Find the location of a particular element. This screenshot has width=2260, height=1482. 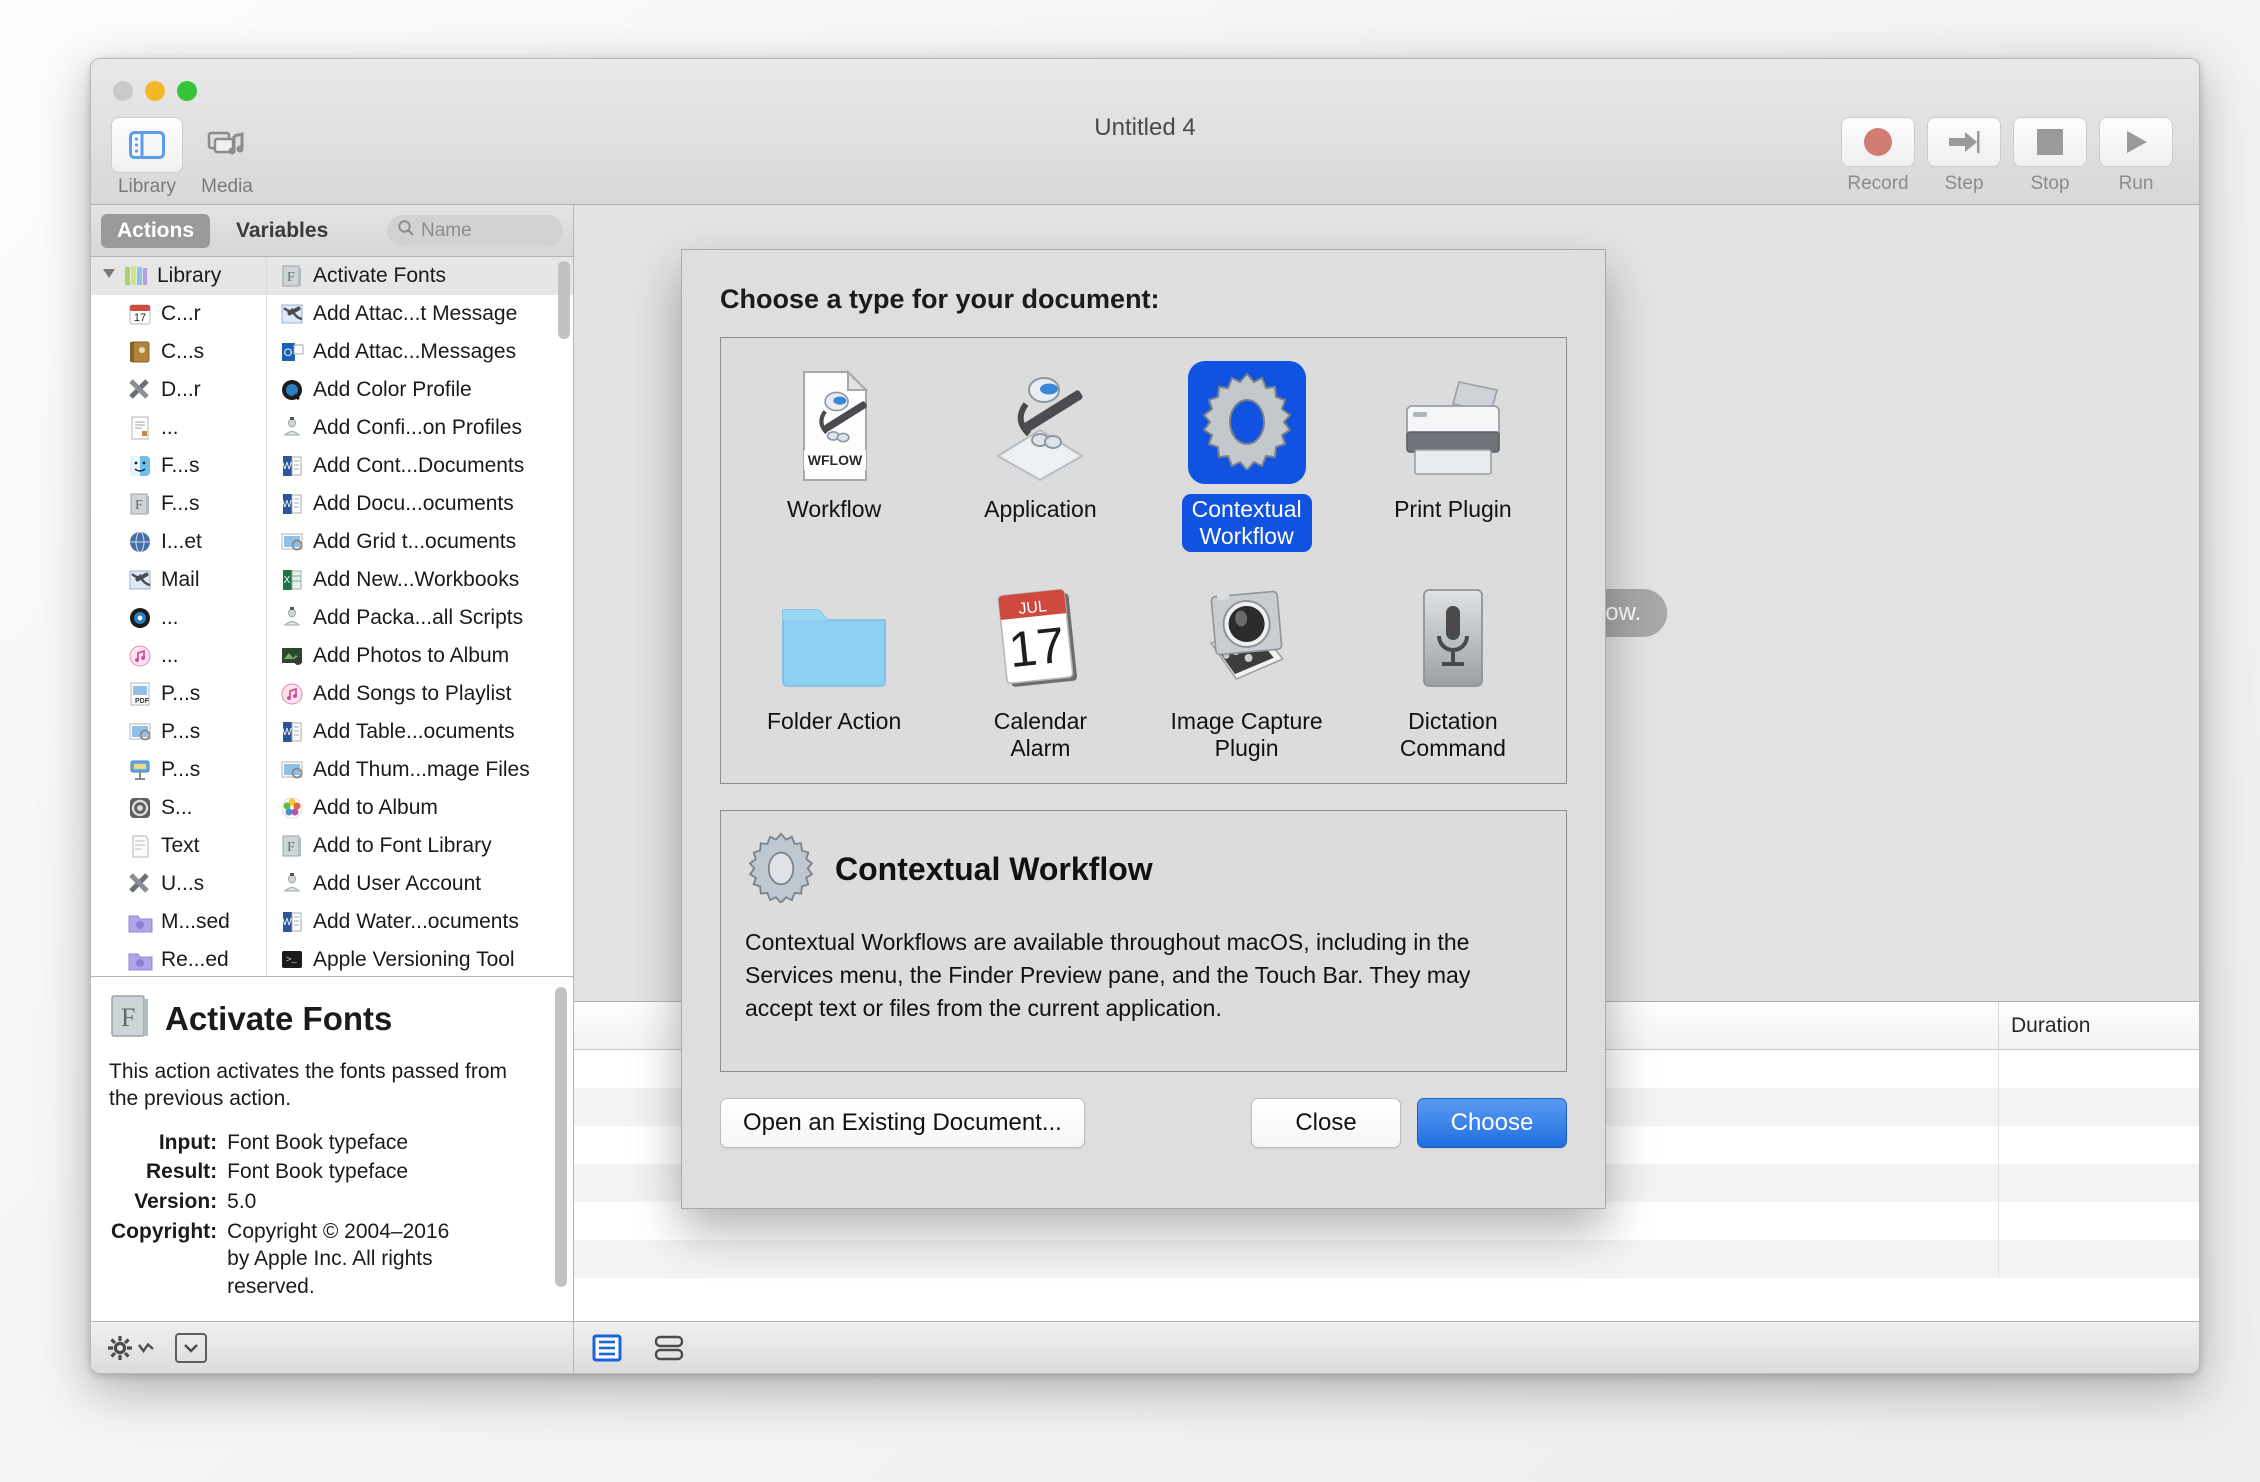

category-row: I...et is located at coordinates (178, 542).